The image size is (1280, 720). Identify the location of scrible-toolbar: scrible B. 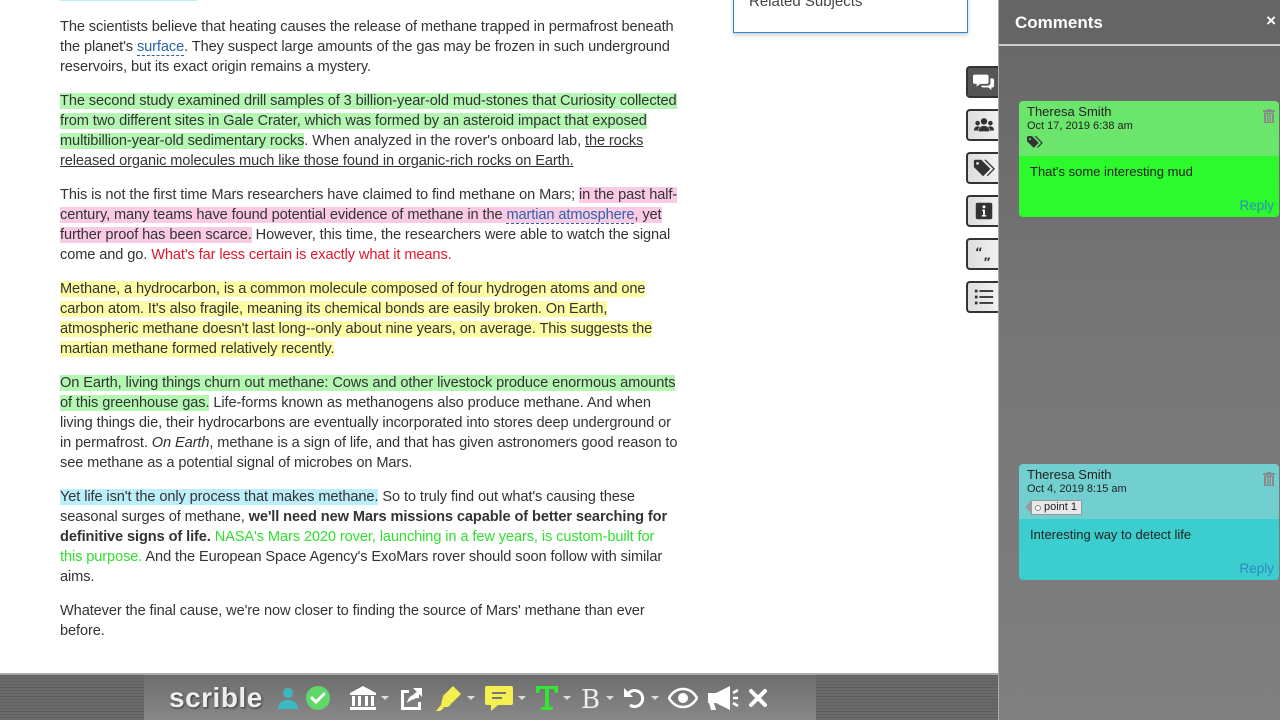
(499, 696).